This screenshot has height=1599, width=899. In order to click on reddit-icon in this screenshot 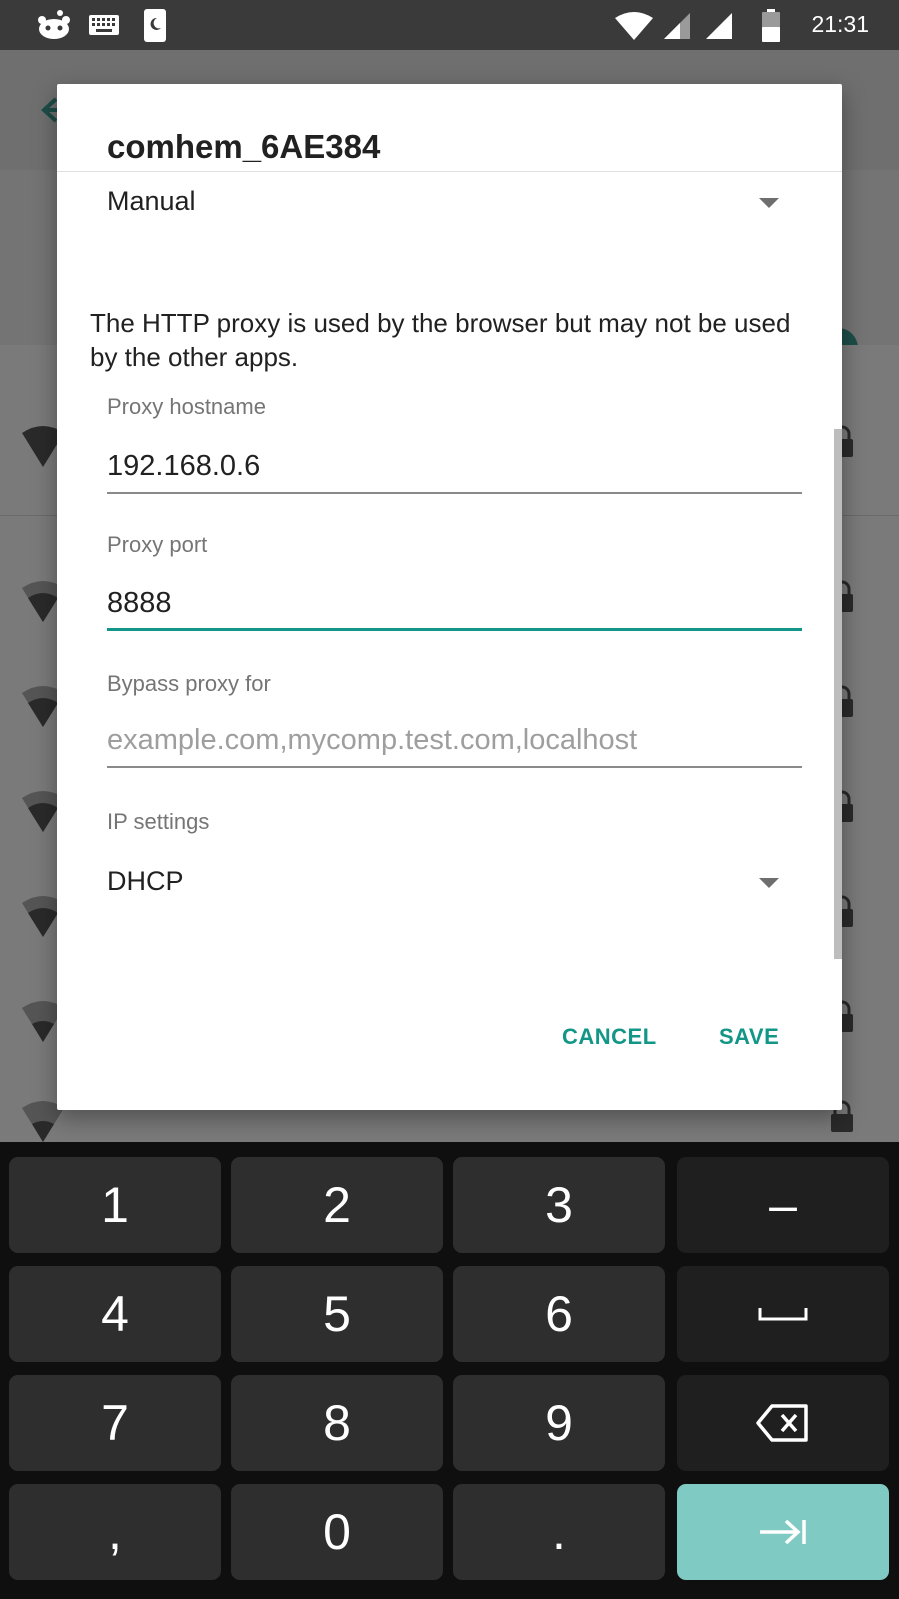, I will do `click(54, 24)`.